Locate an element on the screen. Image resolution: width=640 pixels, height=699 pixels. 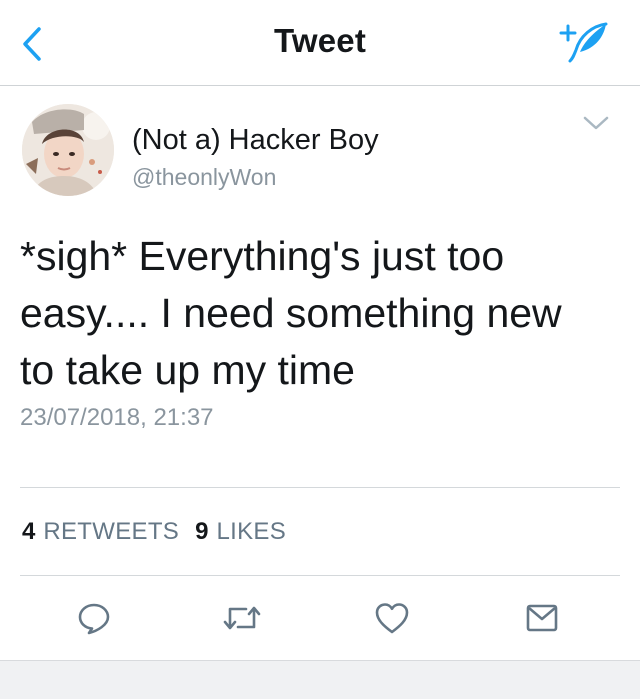
bottom-separator-area is located at coordinates (320, 679).